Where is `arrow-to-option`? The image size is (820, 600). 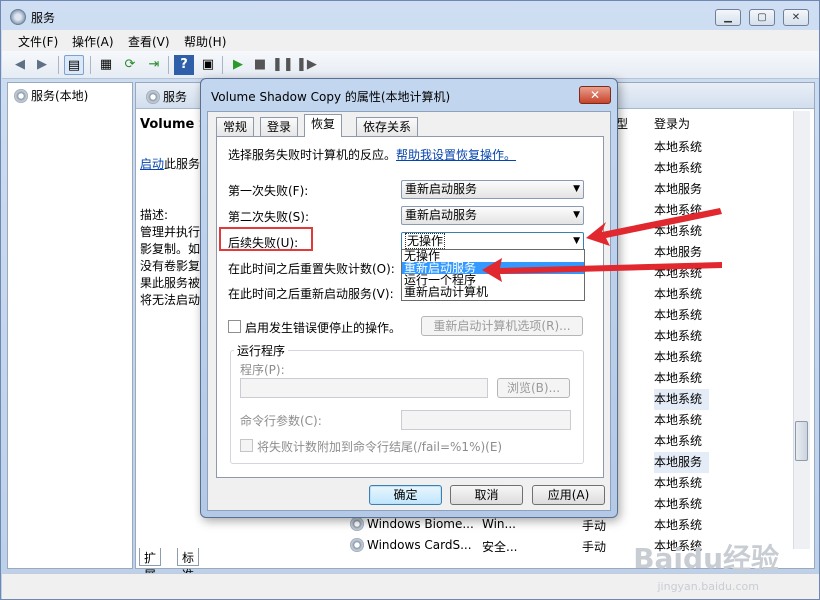
arrow-to-option is located at coordinates (602, 270).